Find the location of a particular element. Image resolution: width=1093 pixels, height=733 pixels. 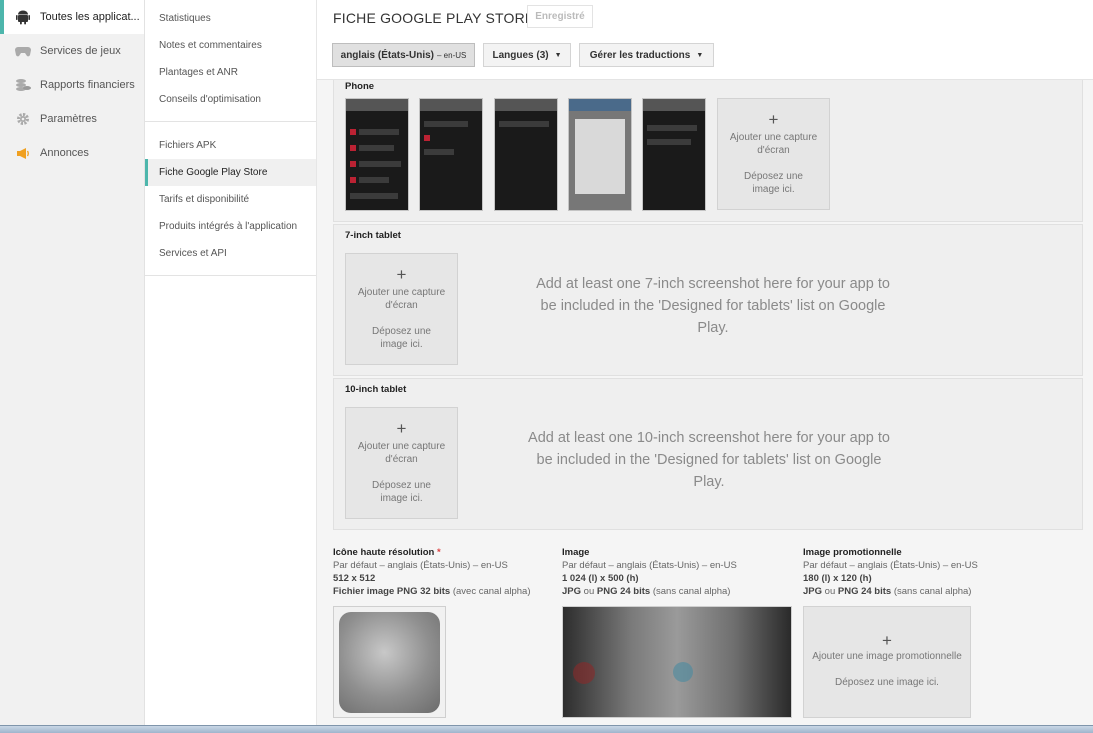

feature-format-or: ou is located at coordinates (589, 591).